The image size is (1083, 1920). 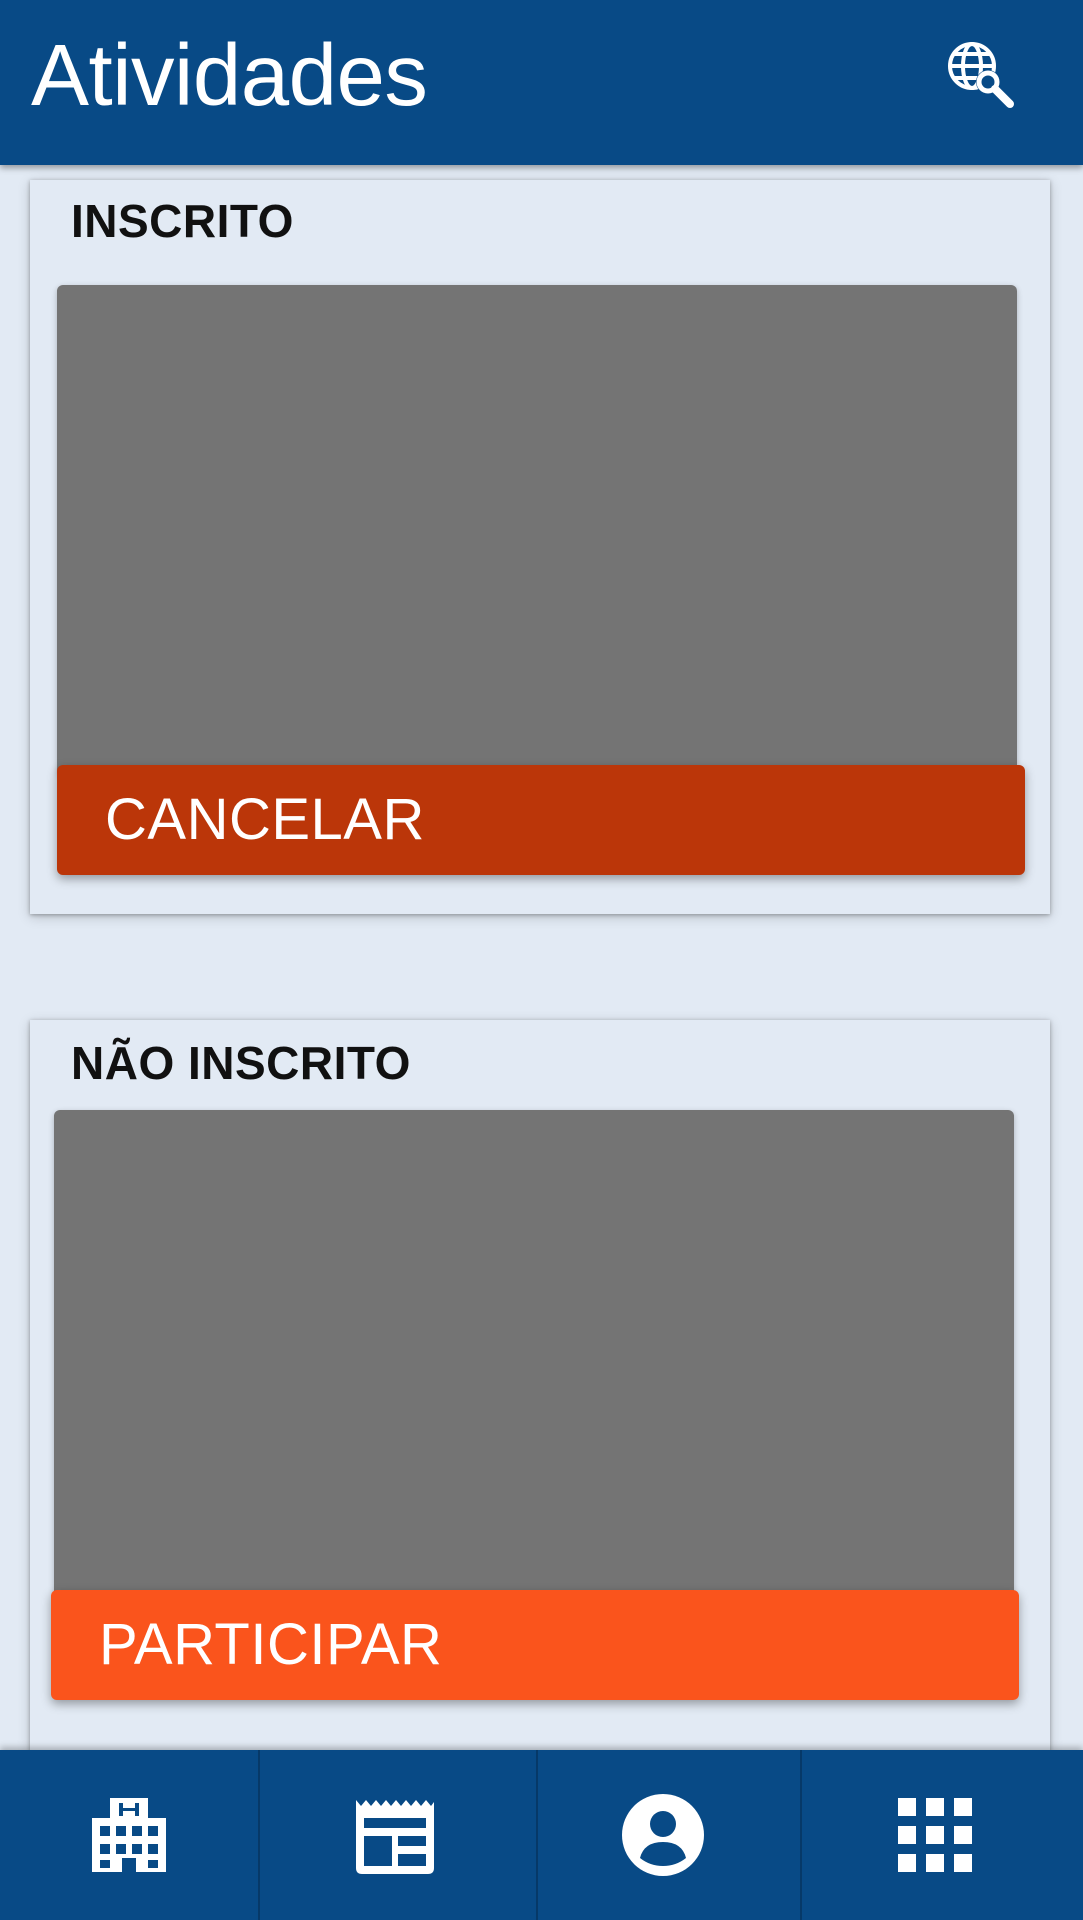 I want to click on nav-item-apps, so click(x=941, y=1835).